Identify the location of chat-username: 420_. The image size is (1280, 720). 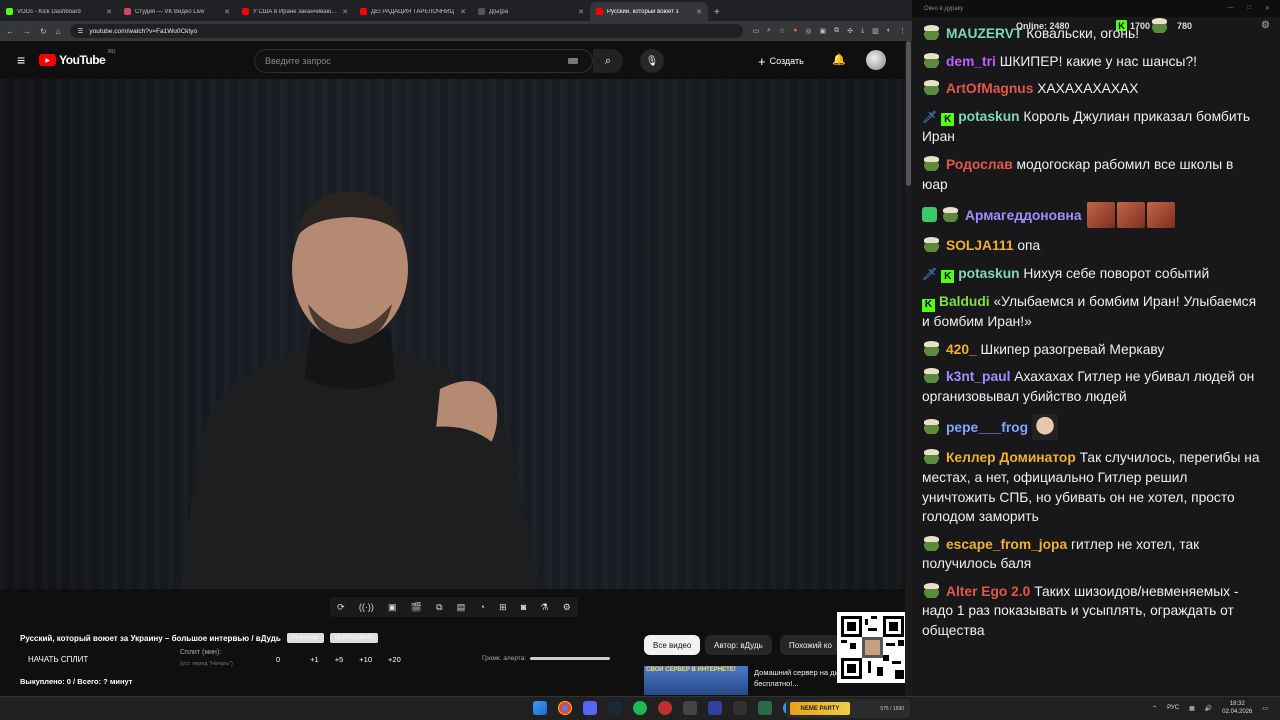
(961, 349).